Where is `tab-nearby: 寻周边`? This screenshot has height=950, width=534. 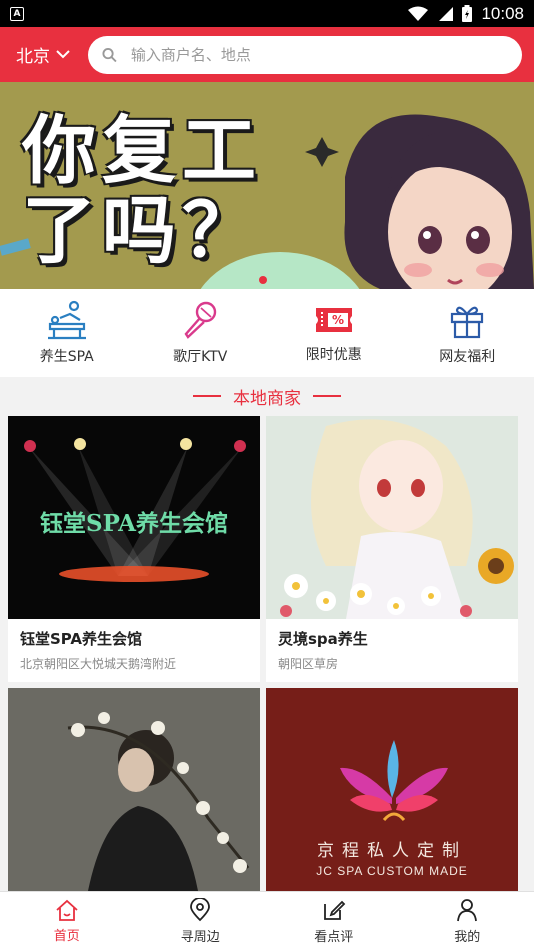 tab-nearby: 寻周边 is located at coordinates (201, 921).